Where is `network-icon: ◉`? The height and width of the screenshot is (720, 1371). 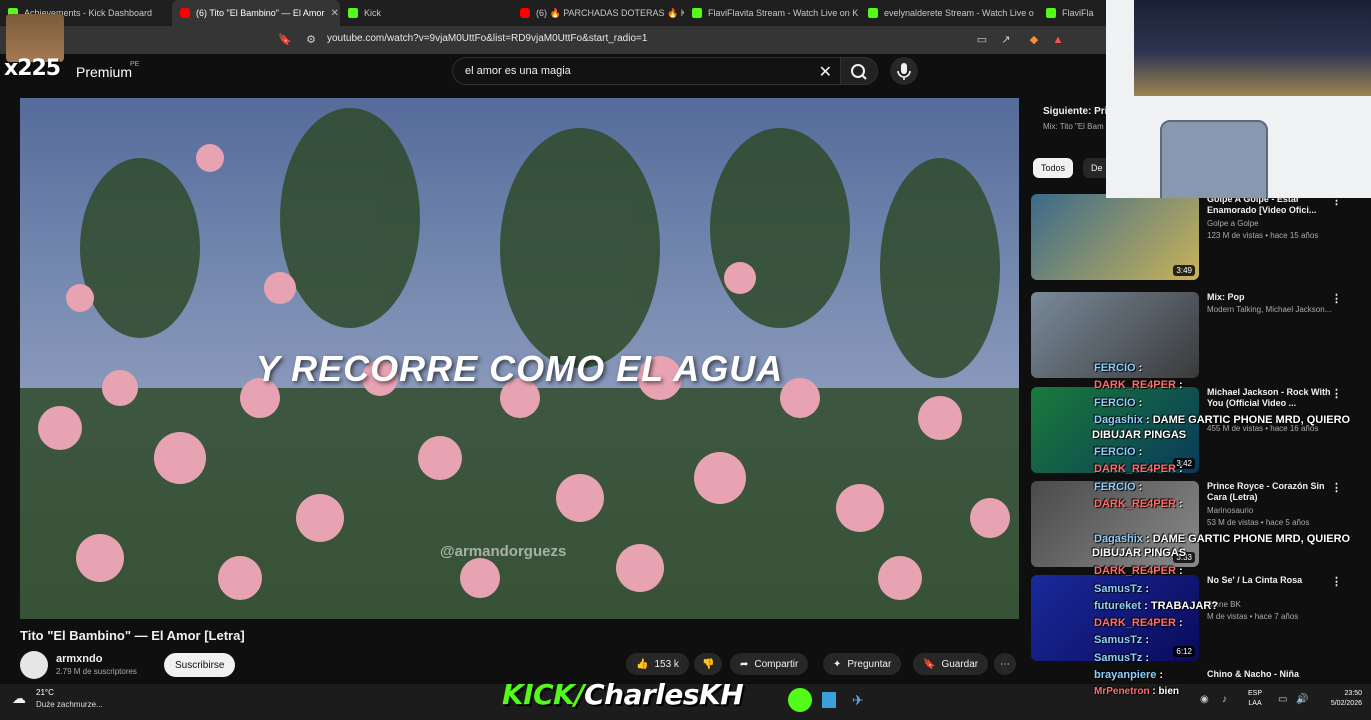
network-icon: ◉ is located at coordinates (1204, 699).